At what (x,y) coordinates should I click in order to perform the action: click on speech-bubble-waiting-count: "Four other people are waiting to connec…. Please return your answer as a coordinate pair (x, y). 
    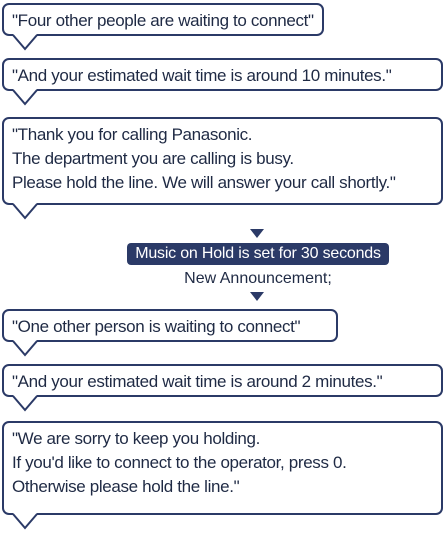
    Looking at the image, I should click on (163, 19).